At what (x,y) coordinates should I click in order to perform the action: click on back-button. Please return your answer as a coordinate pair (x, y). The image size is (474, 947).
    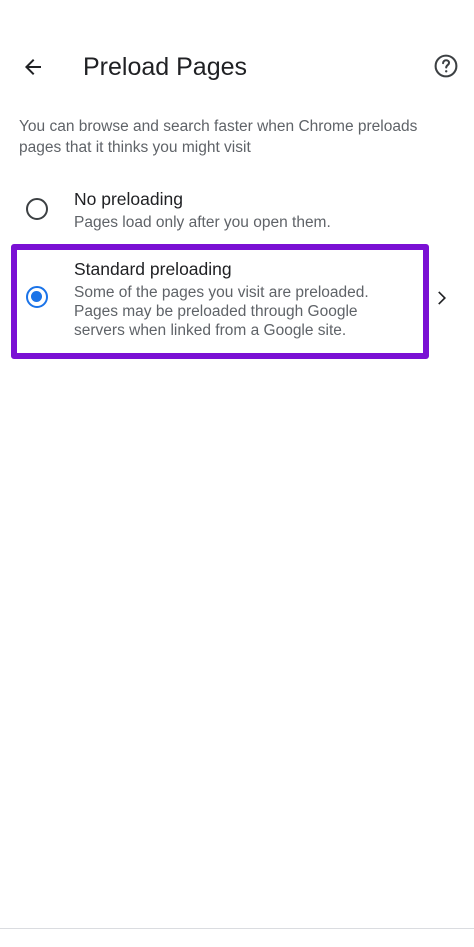
    Looking at the image, I should click on (33, 67).